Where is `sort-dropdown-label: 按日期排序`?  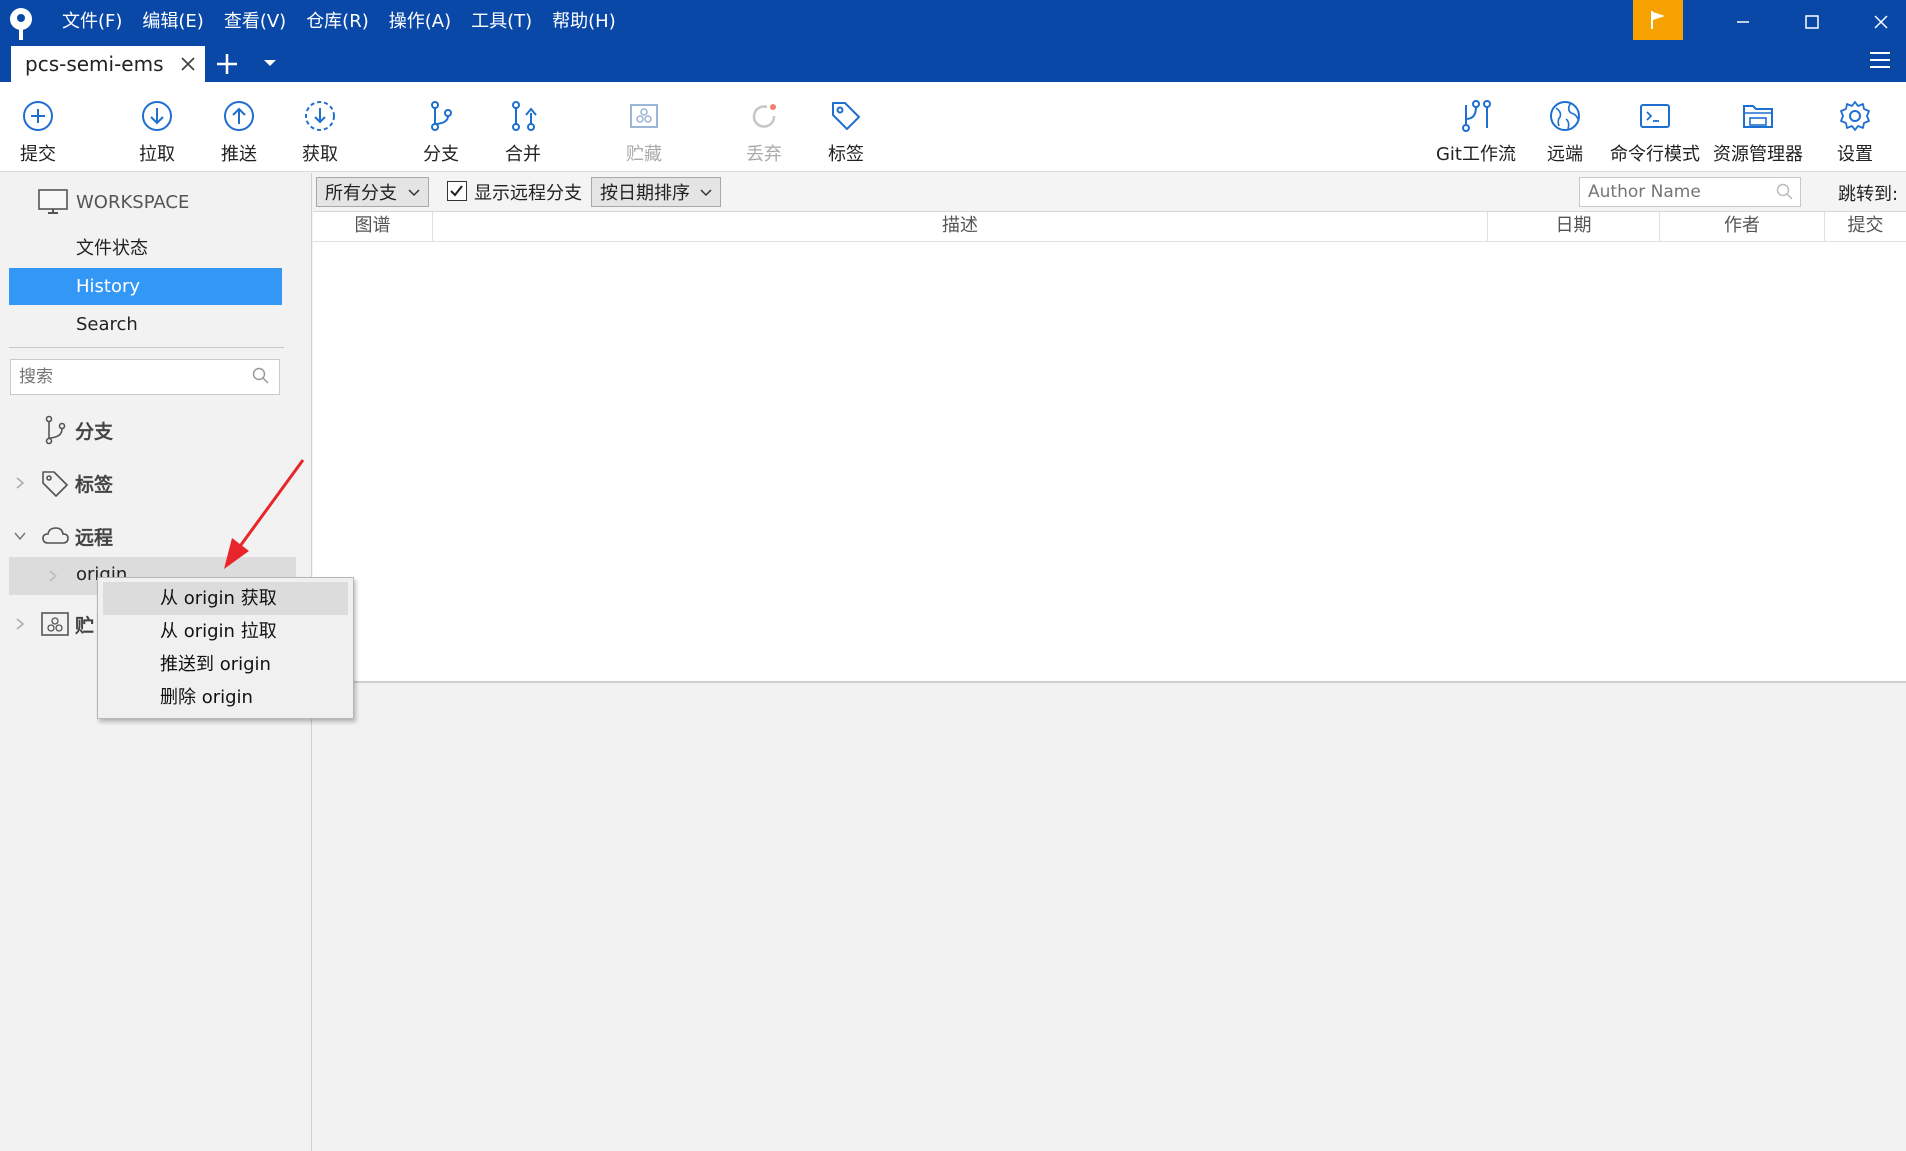
sort-dropdown-label: 按日期排序 is located at coordinates (645, 193).